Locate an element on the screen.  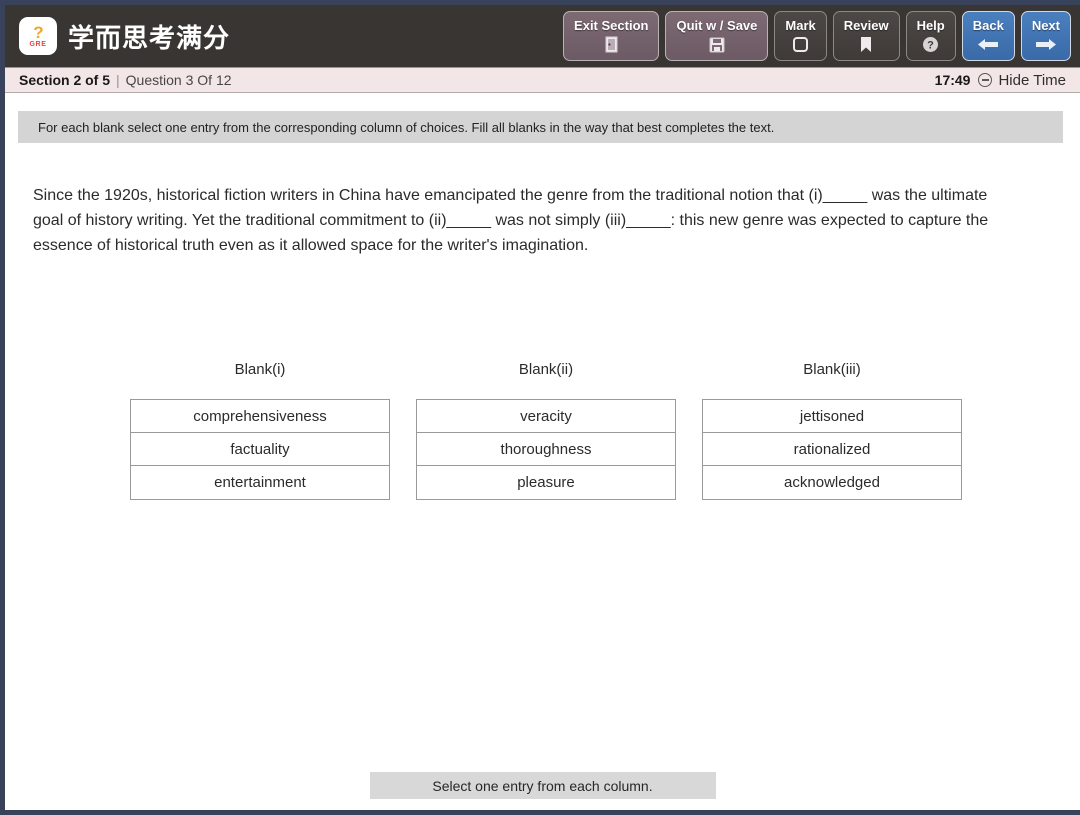
choice-list: veracity thoroughness pleasure is located at coordinates (546, 449).